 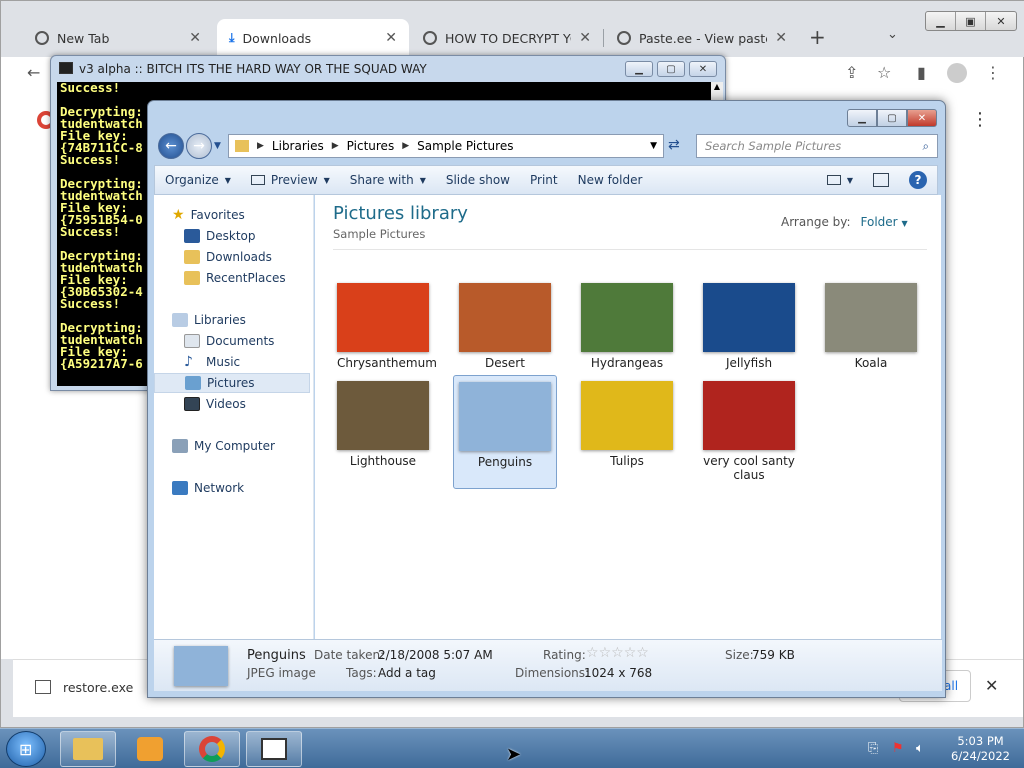 What do you see at coordinates (873, 748) in the screenshot?
I see `network-tray-icon: ⎘` at bounding box center [873, 748].